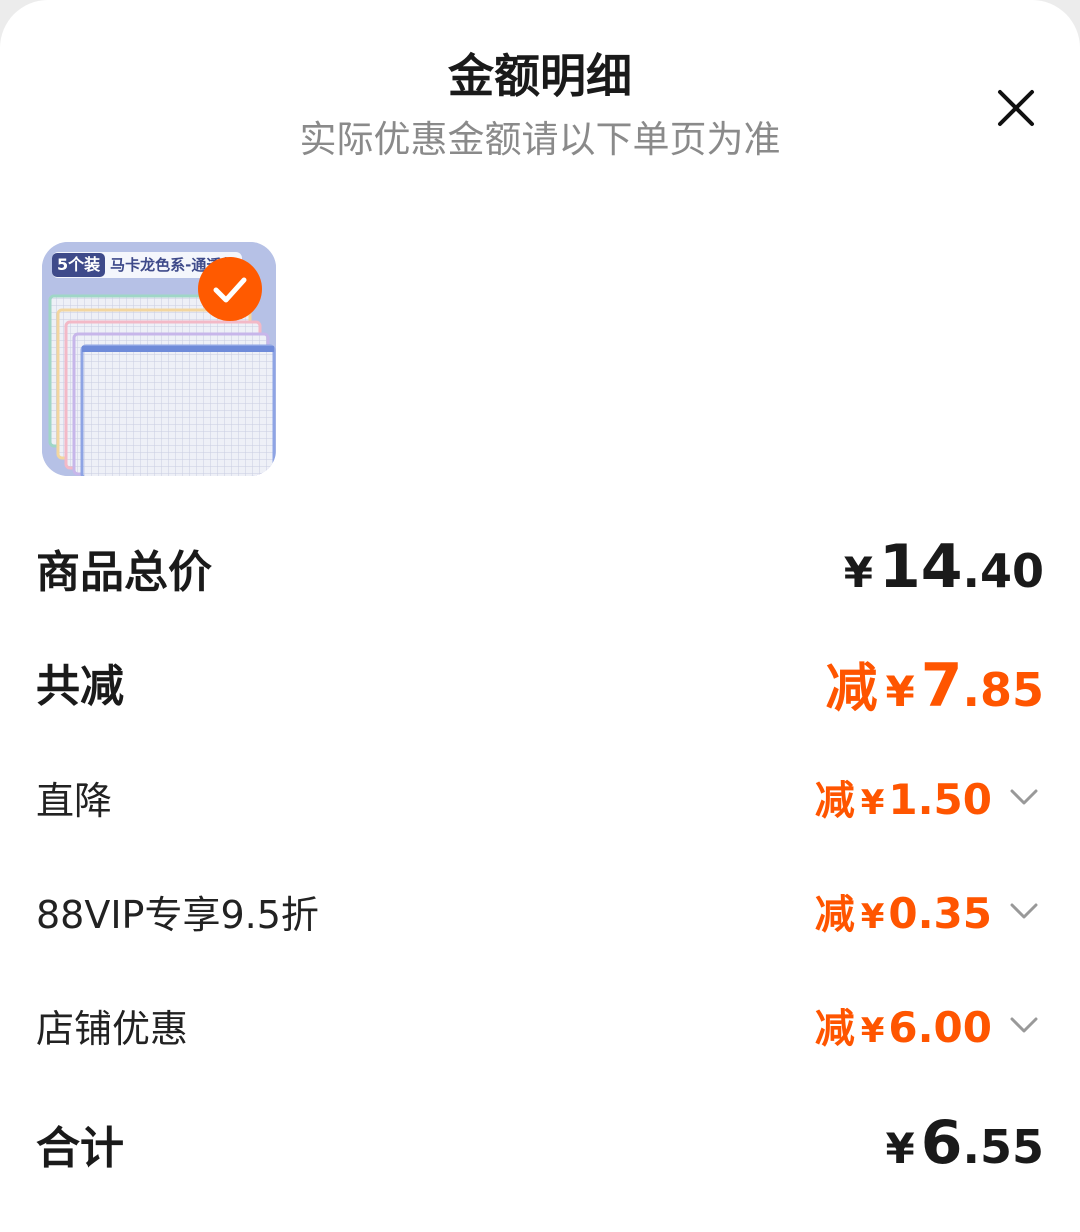 This screenshot has width=1080, height=1232. What do you see at coordinates (941, 1143) in the screenshot?
I see `sum-integer: 6` at bounding box center [941, 1143].